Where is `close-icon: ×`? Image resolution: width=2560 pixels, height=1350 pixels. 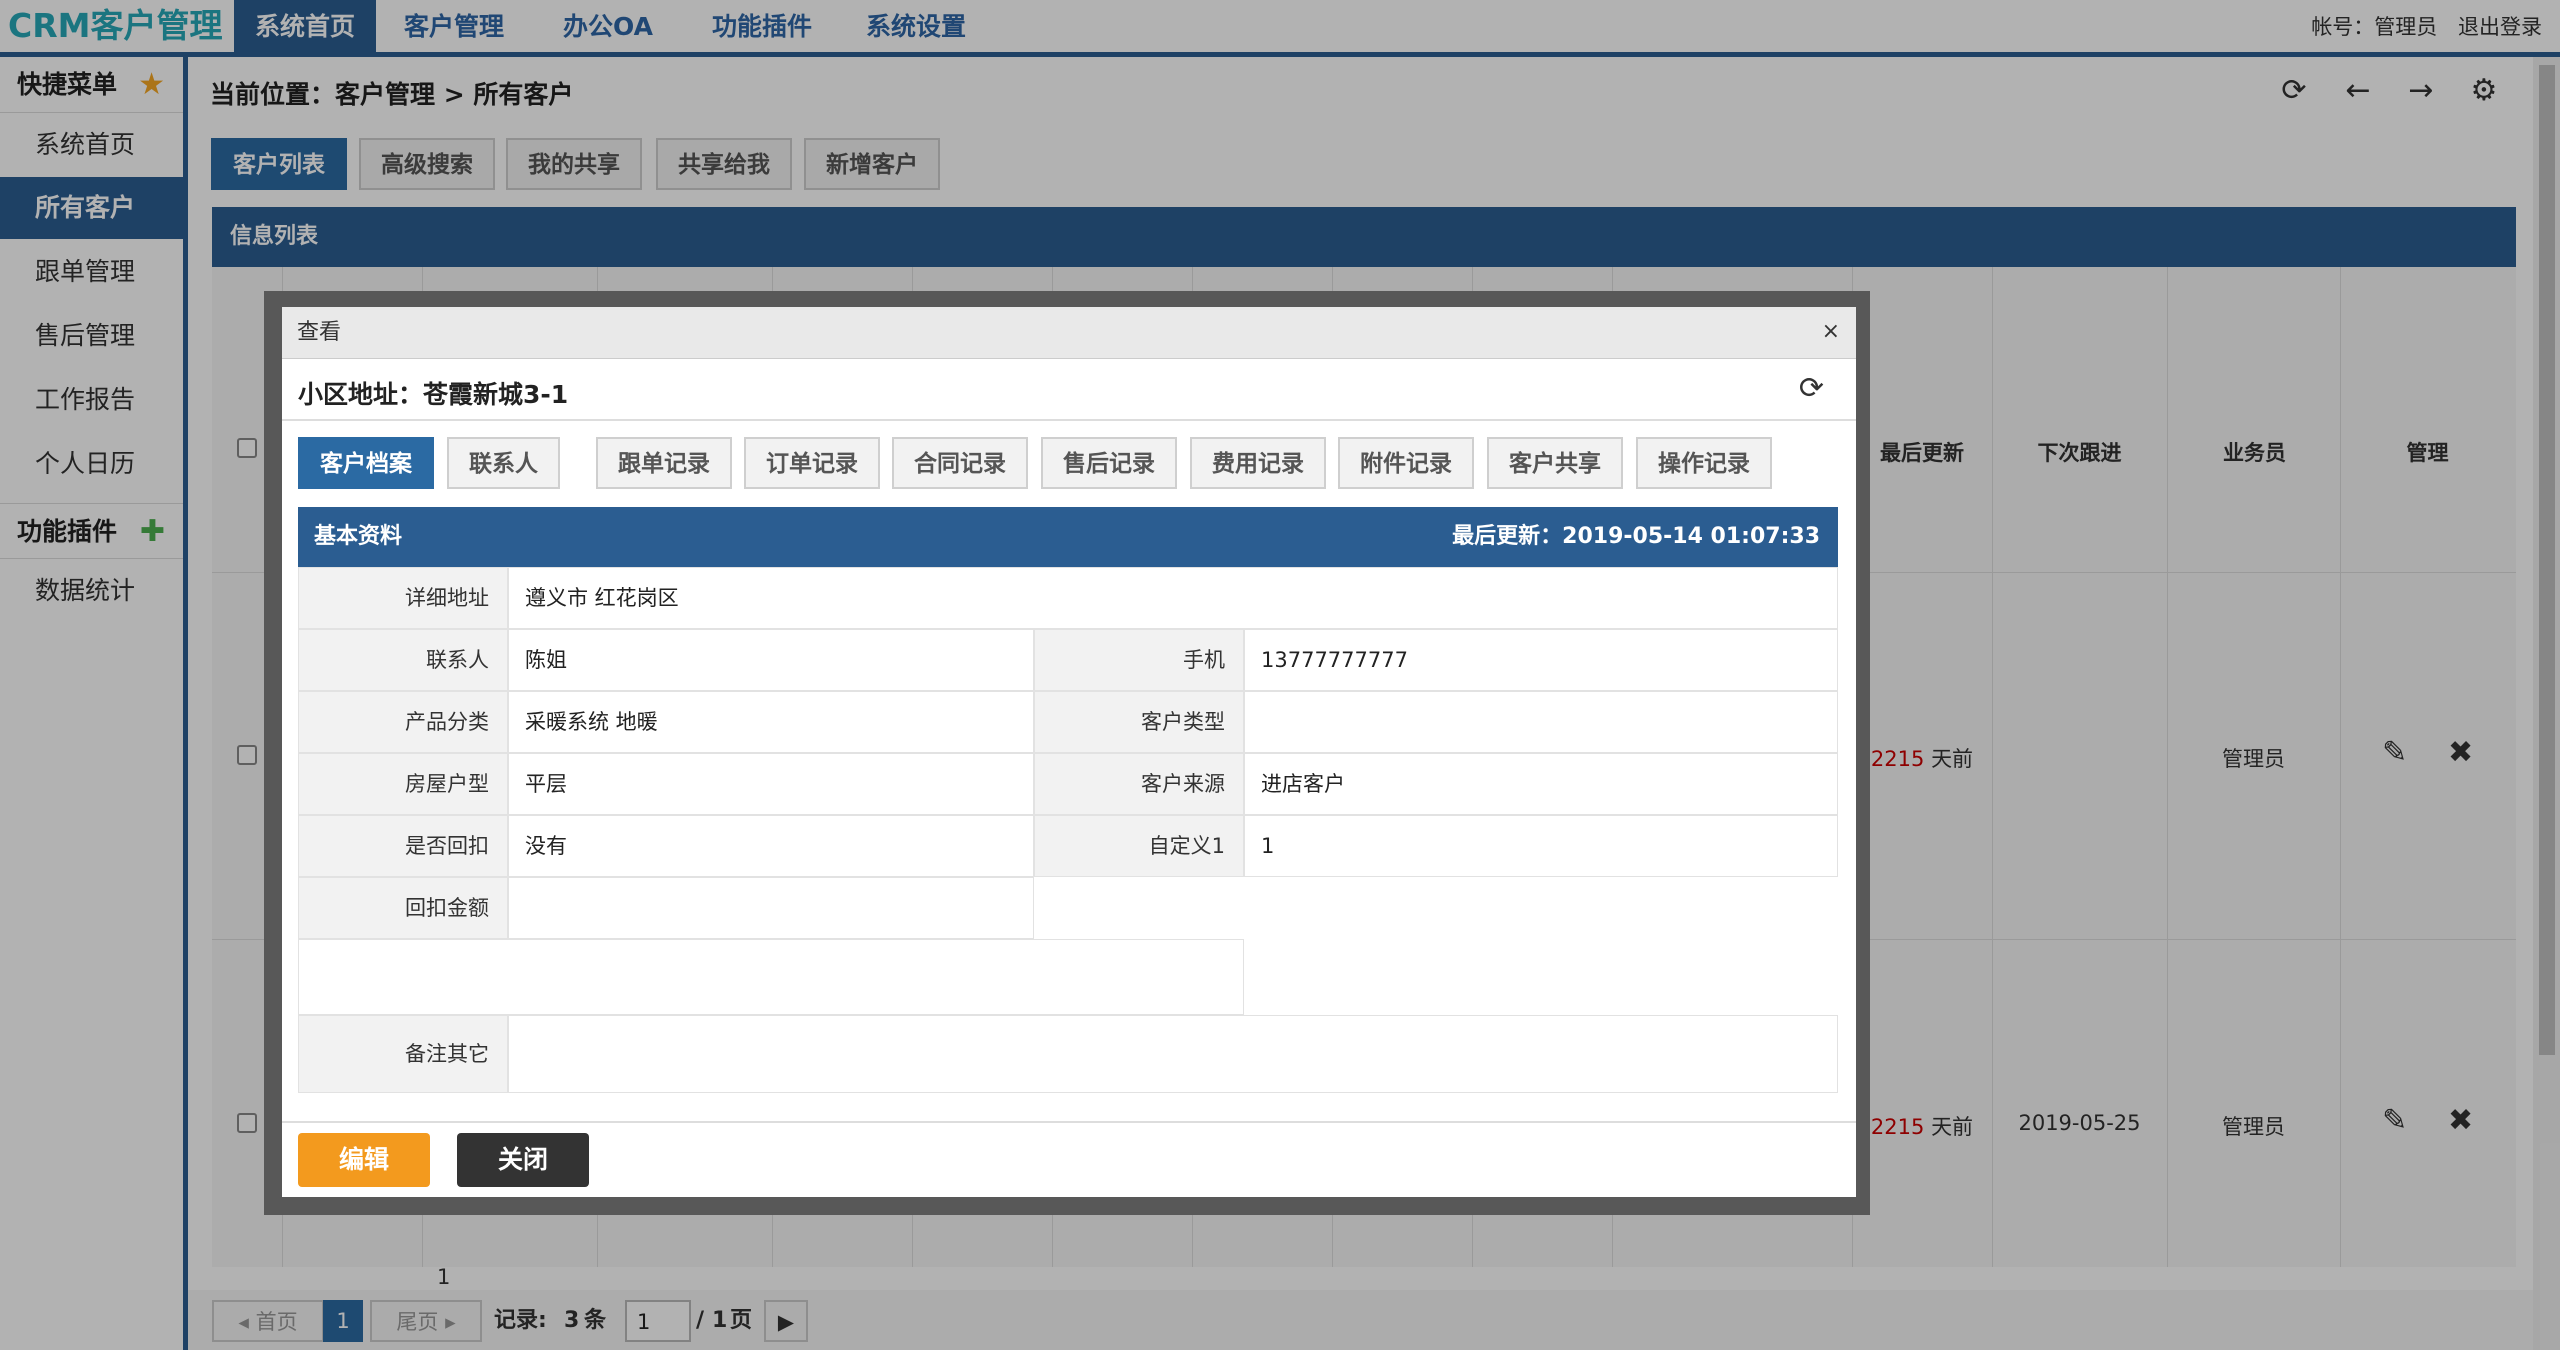 close-icon: × is located at coordinates (1831, 332).